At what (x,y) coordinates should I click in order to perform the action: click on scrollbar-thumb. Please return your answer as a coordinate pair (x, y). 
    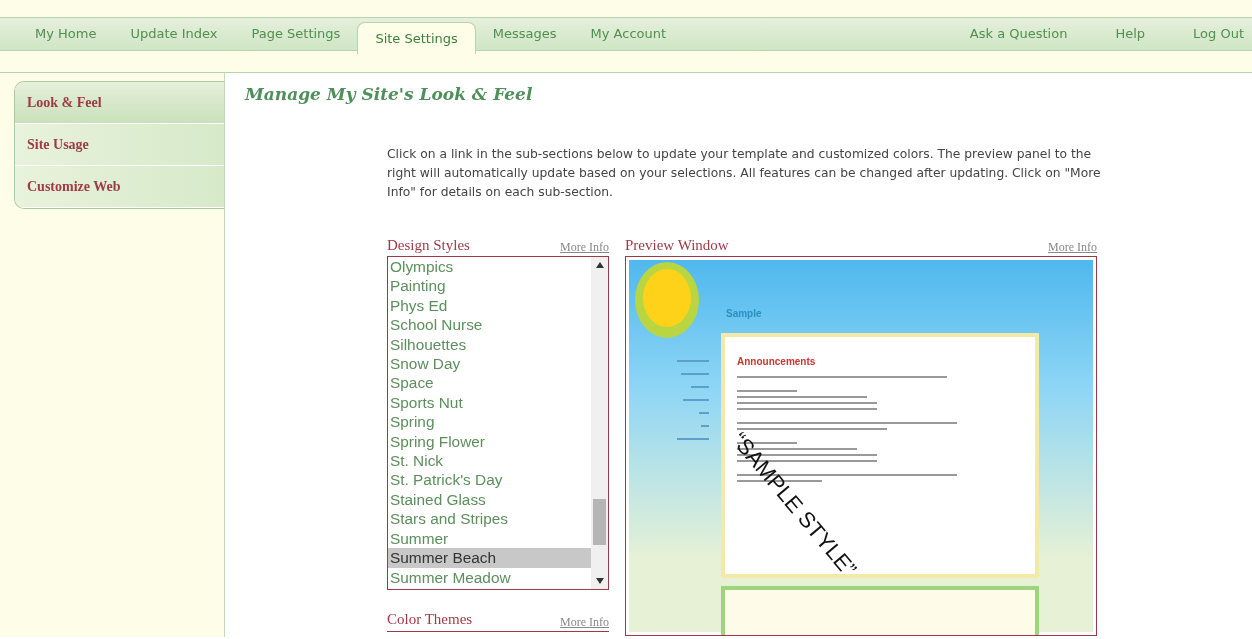
    Looking at the image, I should click on (599, 522).